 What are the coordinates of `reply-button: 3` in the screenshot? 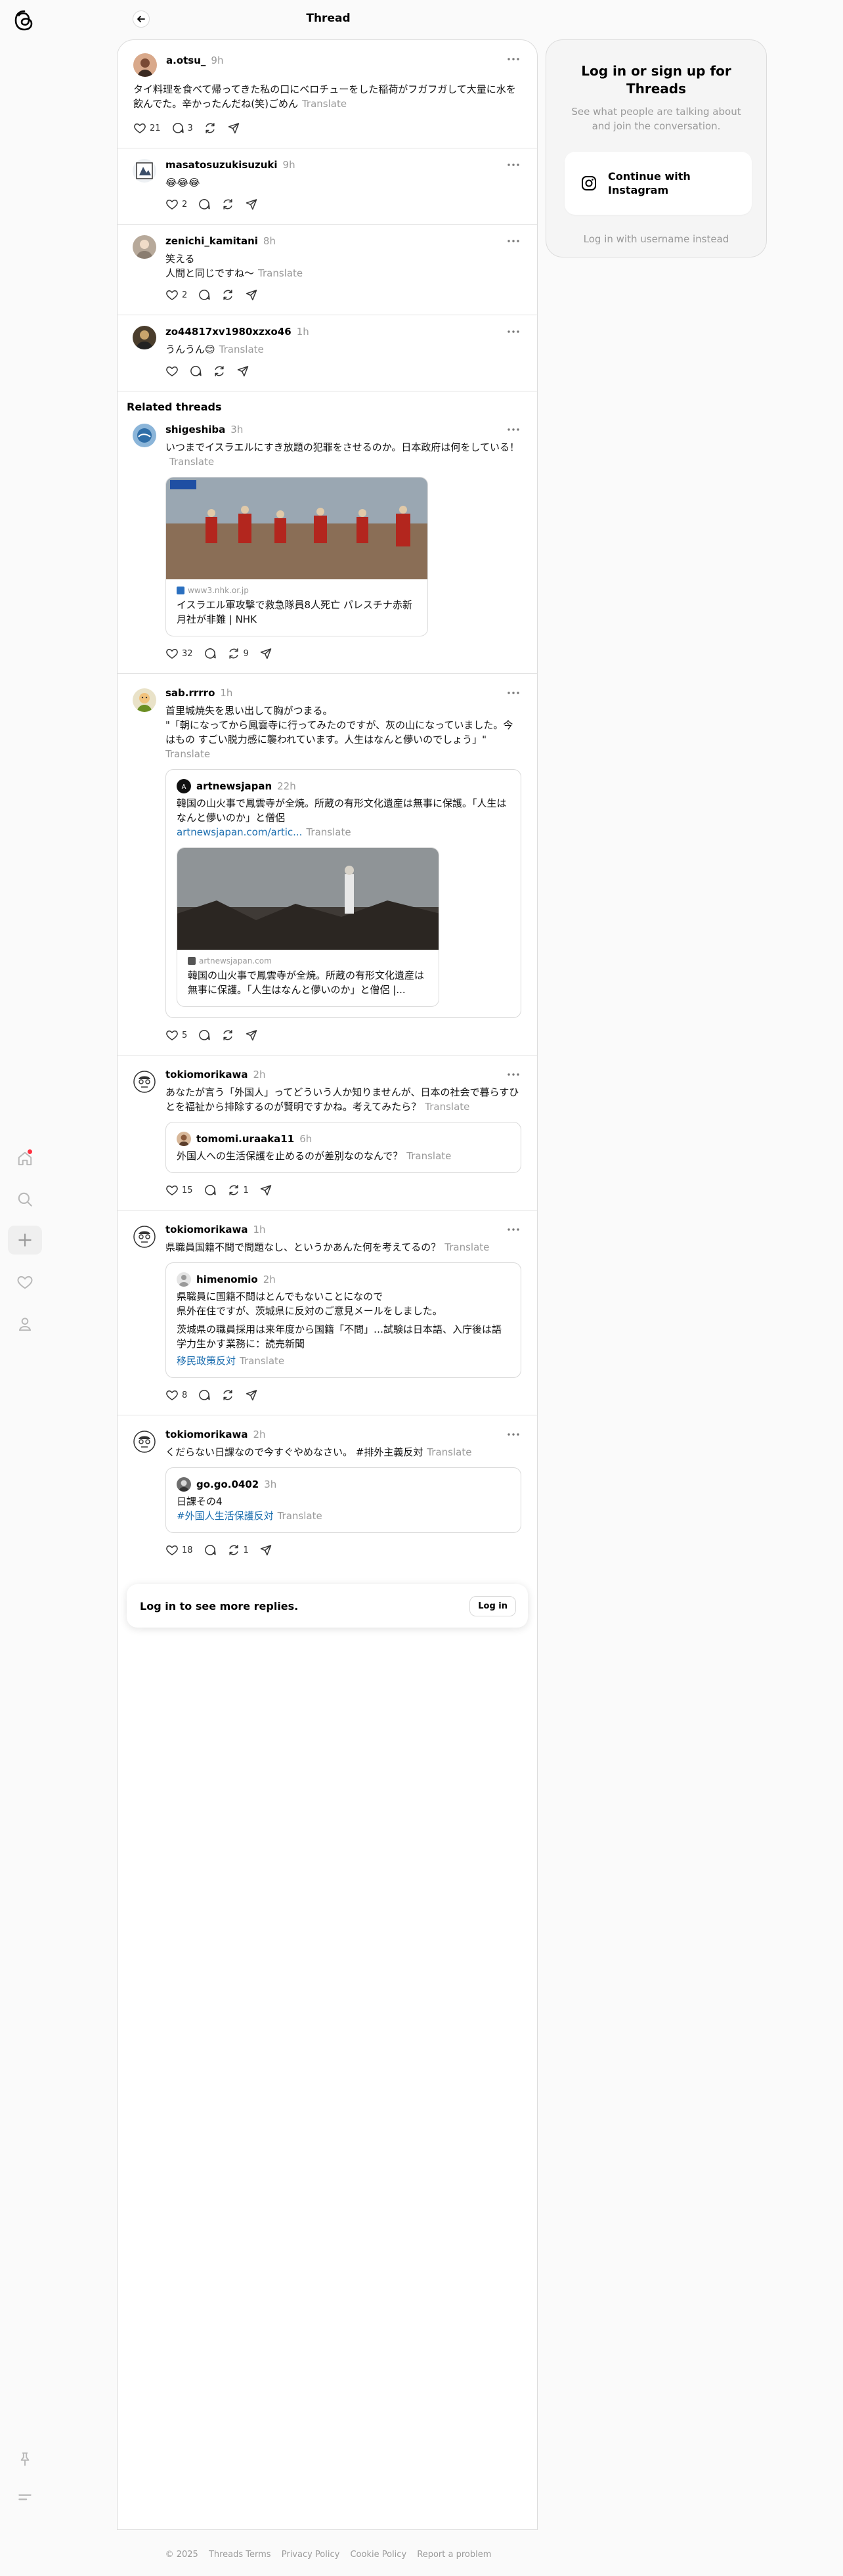 It's located at (182, 128).